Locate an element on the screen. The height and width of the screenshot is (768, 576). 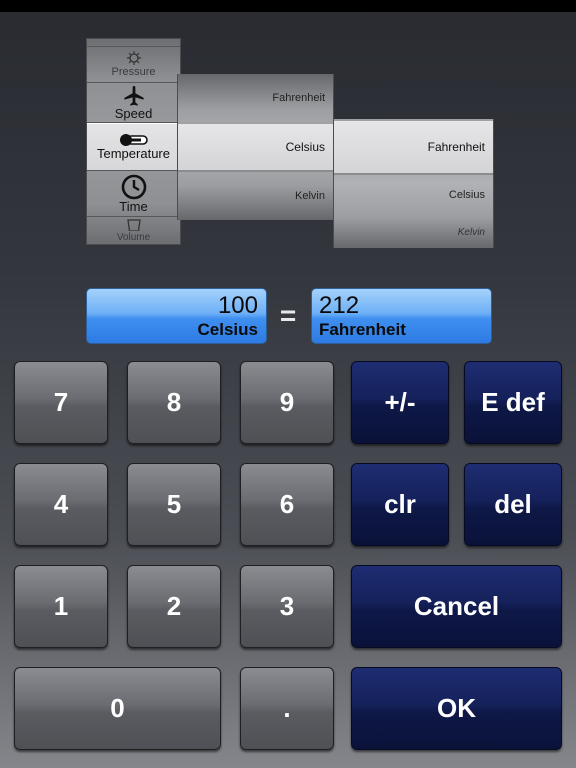
key-7: 7 is located at coordinates (61, 402).